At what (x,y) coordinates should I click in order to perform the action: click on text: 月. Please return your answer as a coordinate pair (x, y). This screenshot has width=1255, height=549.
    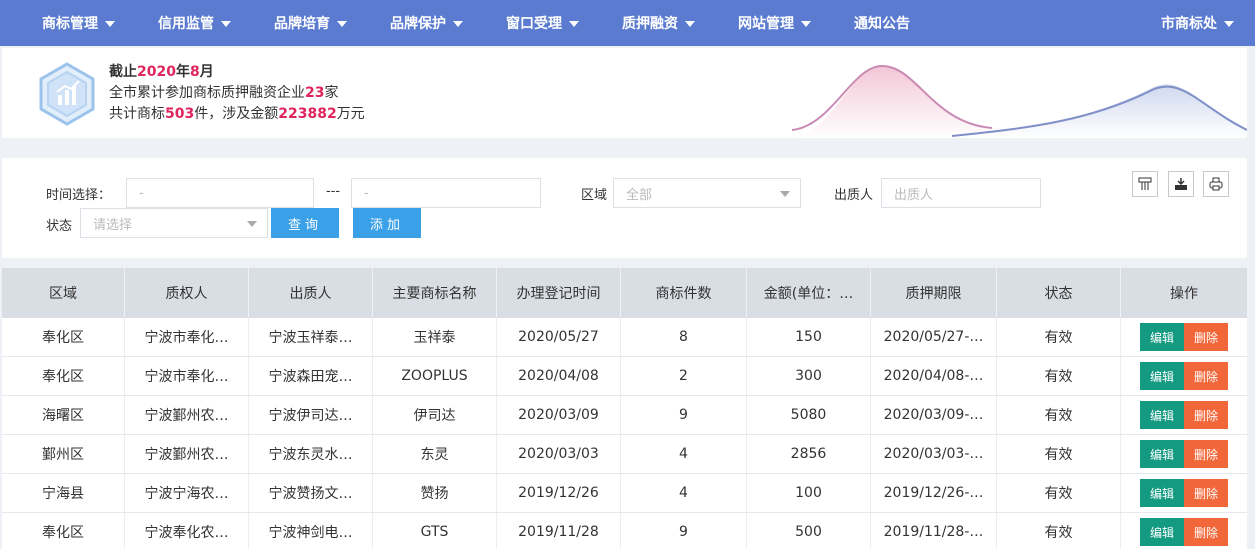
    Looking at the image, I should click on (206, 72).